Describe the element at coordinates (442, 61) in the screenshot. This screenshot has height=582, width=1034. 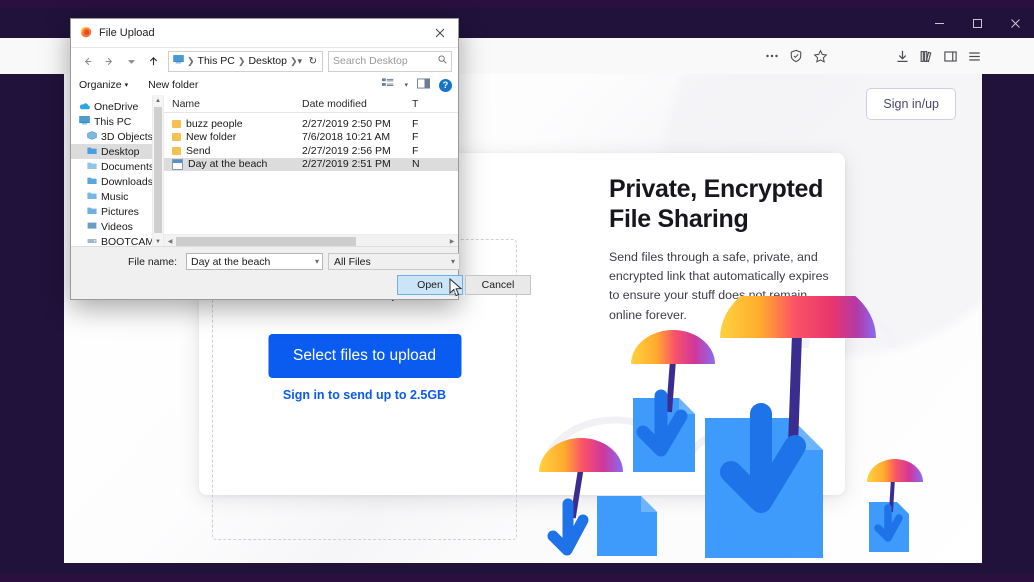
I see `search-icon` at that location.